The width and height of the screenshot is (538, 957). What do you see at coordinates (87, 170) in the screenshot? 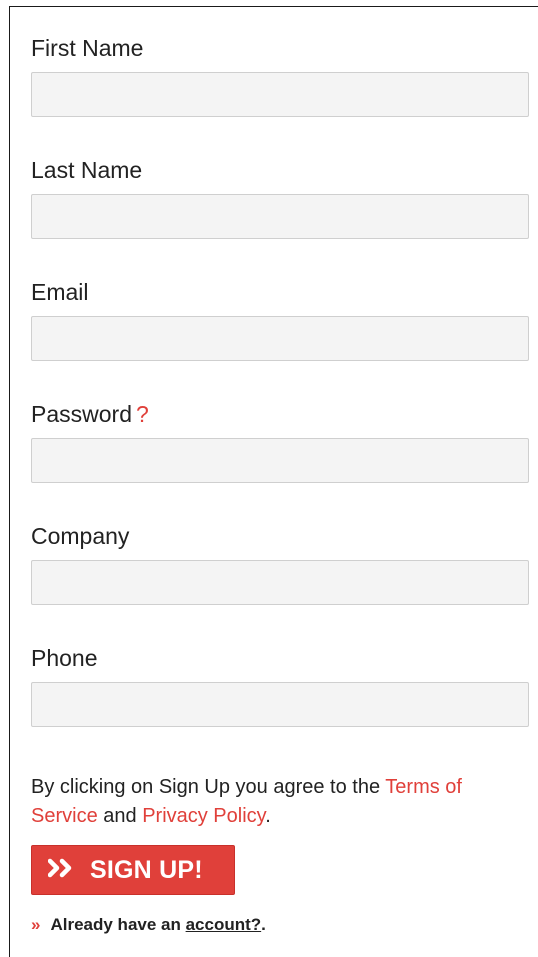
I see `last-name-label: Last Name` at bounding box center [87, 170].